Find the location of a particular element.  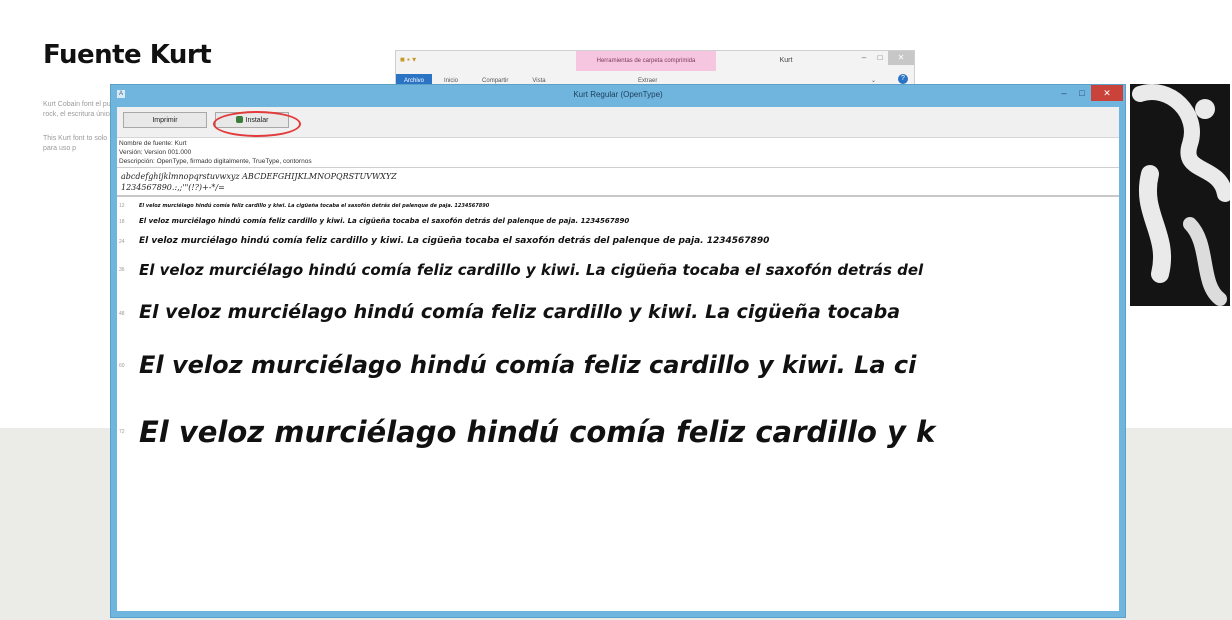

shield-icon is located at coordinates (239, 119).